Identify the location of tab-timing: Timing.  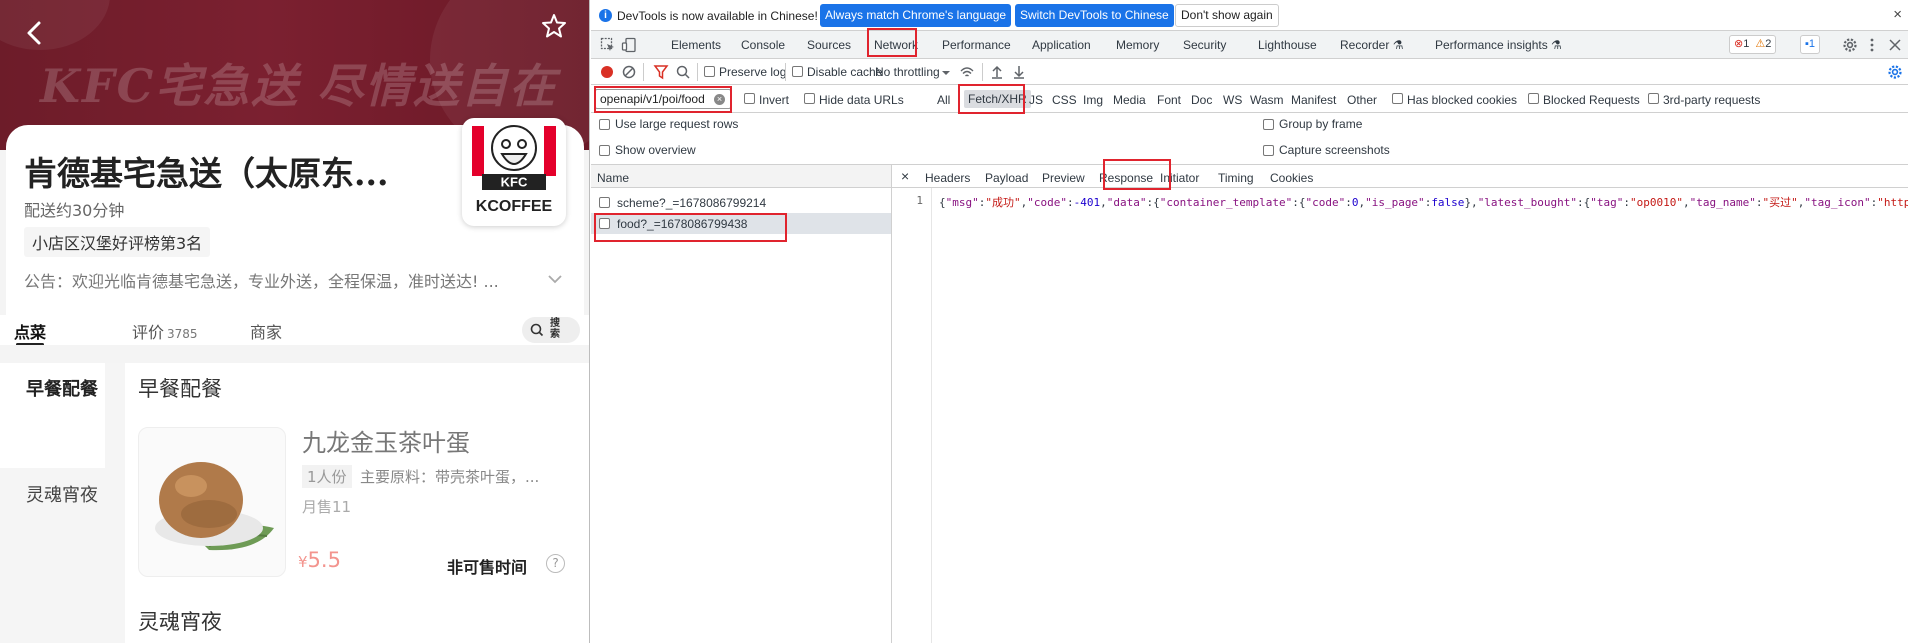
(1236, 178).